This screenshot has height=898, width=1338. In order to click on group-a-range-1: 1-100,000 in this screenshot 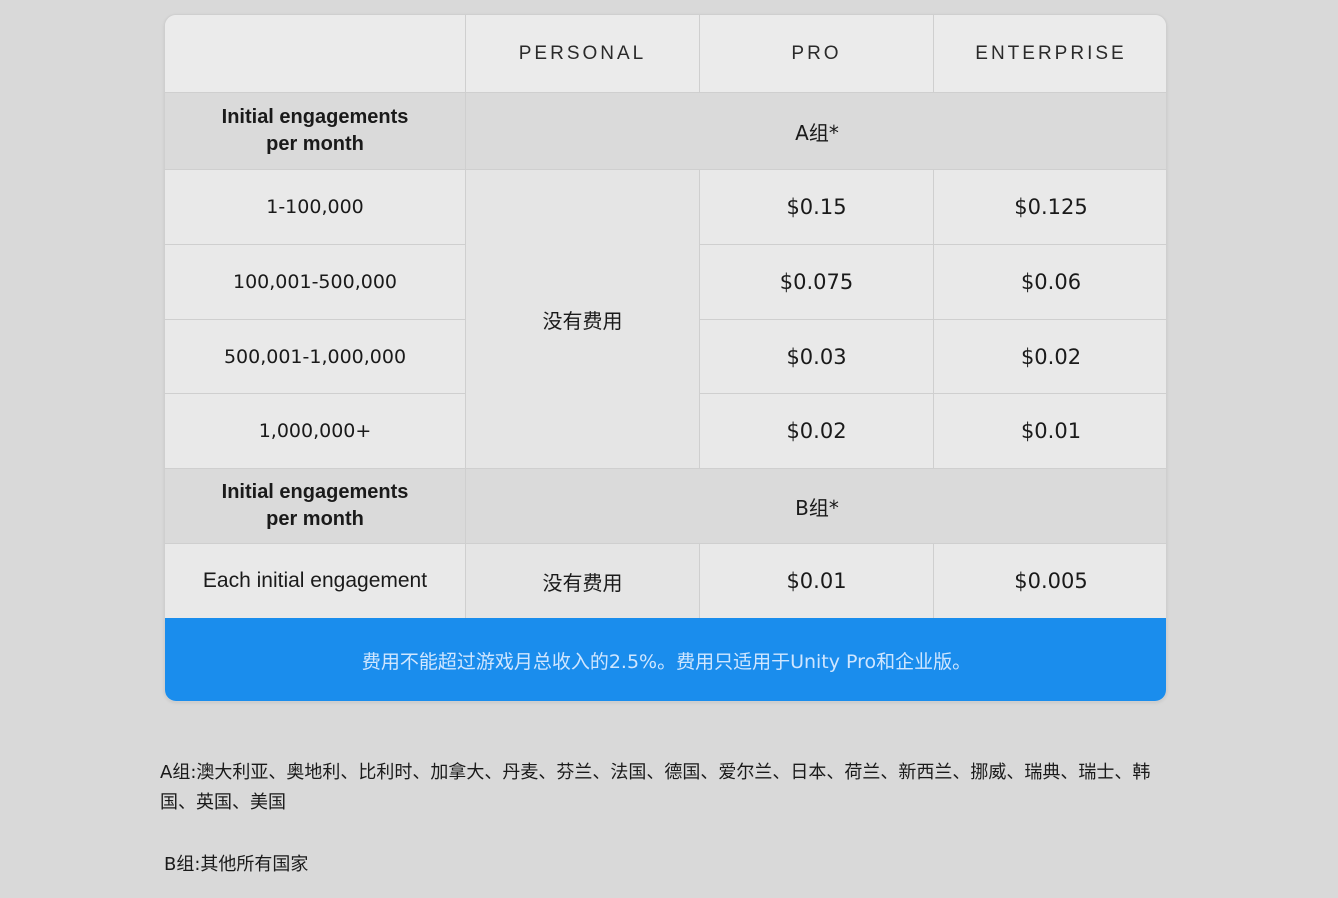, I will do `click(315, 207)`.